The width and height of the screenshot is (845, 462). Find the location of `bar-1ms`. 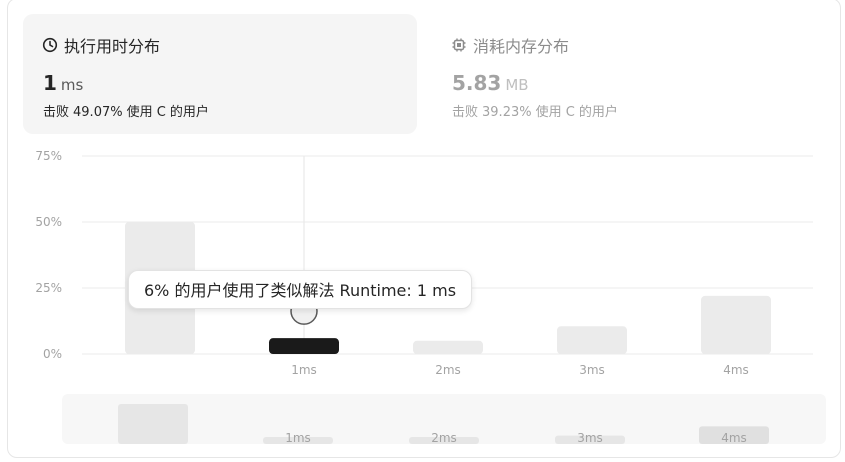

bar-1ms is located at coordinates (304, 346).